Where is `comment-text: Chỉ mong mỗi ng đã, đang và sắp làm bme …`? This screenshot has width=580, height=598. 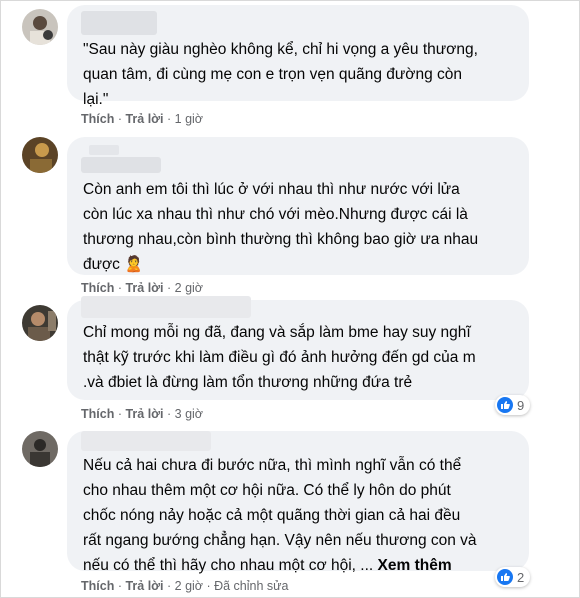 comment-text: Chỉ mong mỗi ng đã, đang và sắp làm bme … is located at coordinates (279, 357).